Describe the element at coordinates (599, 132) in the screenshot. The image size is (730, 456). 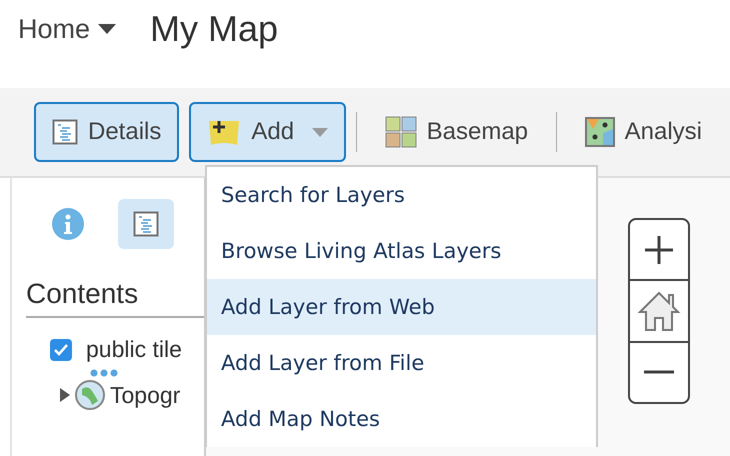
I see `analysis-map-icon` at that location.